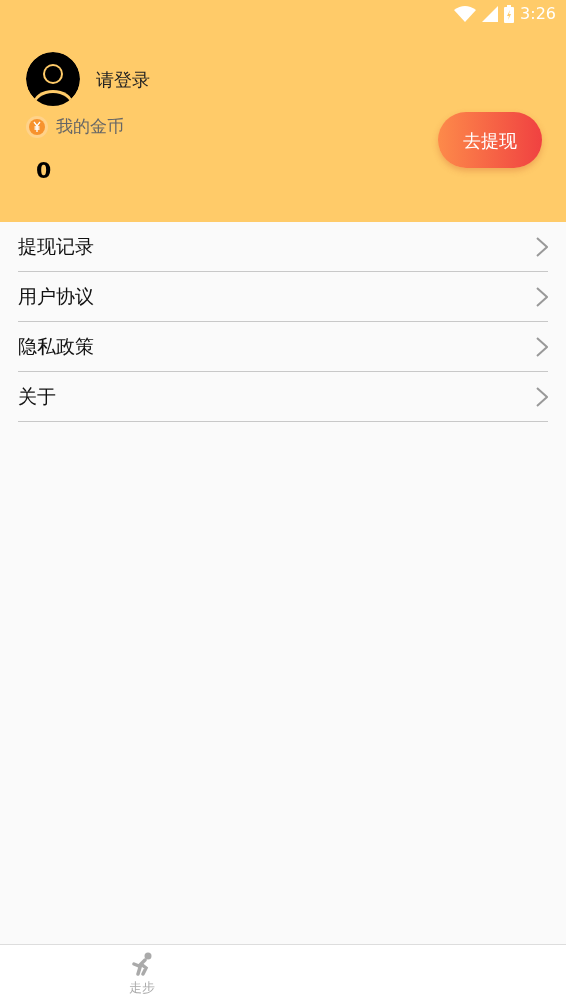 This screenshot has height=1004, width=566. Describe the element at coordinates (509, 14) in the screenshot. I see `battery-icon` at that location.